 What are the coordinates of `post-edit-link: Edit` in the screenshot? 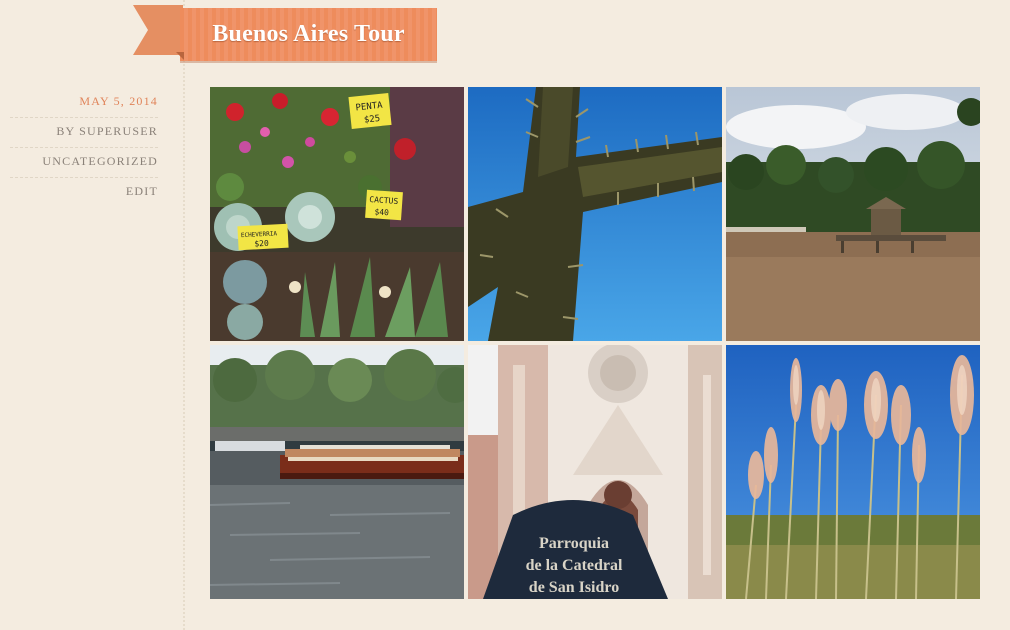 It's located at (84, 192).